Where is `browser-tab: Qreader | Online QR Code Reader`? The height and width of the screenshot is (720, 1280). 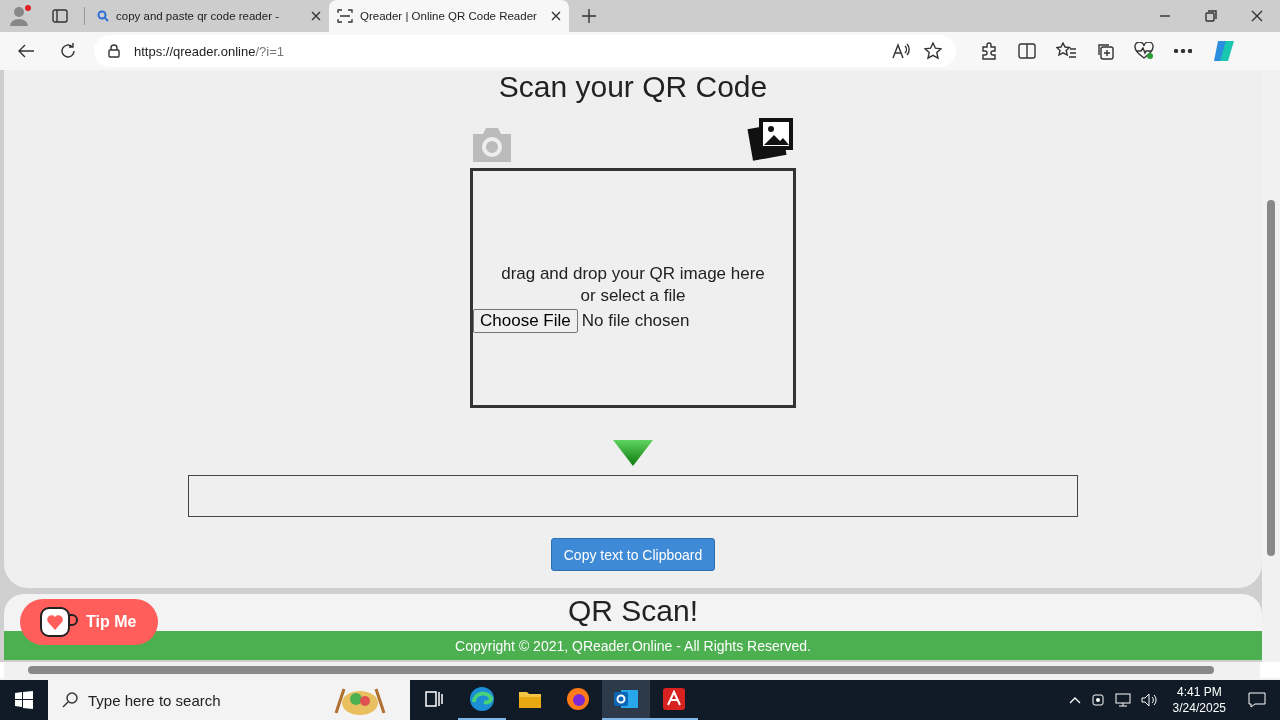 browser-tab: Qreader | Online QR Code Reader is located at coordinates (449, 16).